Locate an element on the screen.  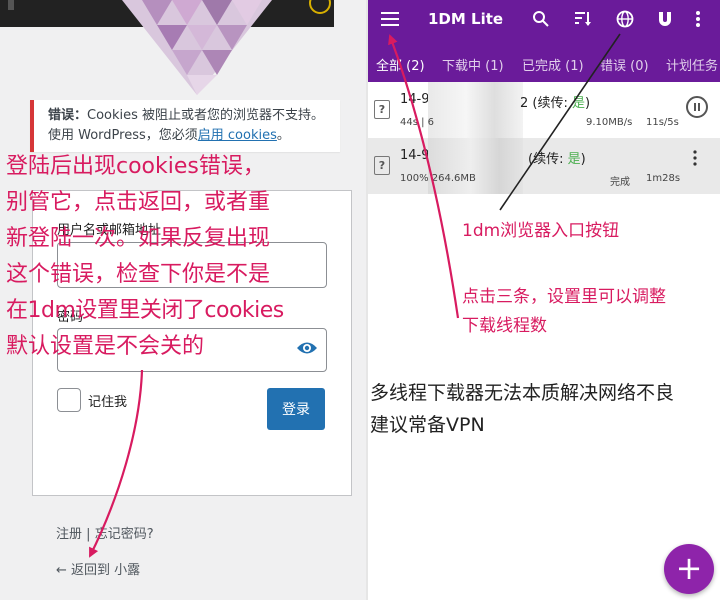
vpn-note-line-1: 多线程下载器无法本质解决网络不良 is located at coordinates (522, 393).